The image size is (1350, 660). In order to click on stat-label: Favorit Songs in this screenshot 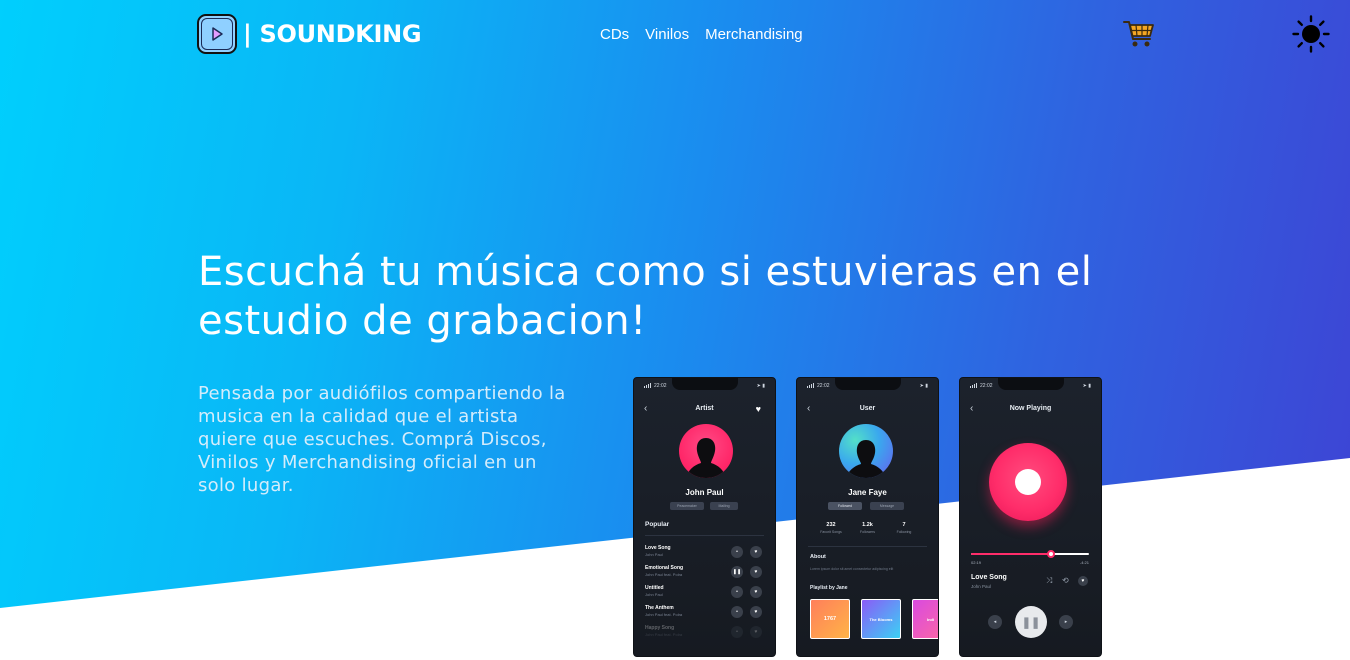, I will do `click(831, 532)`.